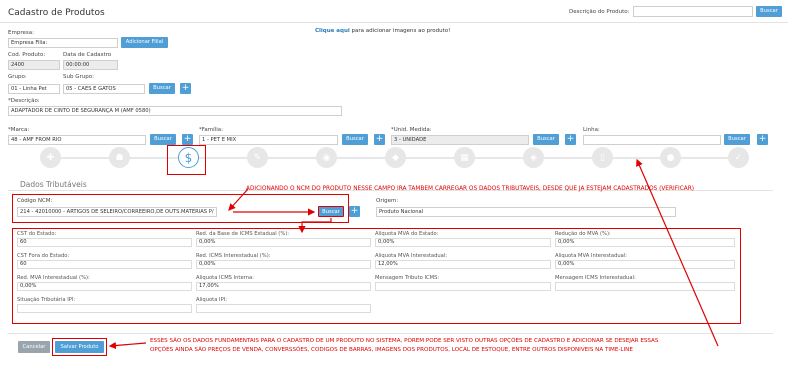  What do you see at coordinates (315, 226) in the screenshot?
I see `ncm-to-fields-arrow` at bounding box center [315, 226].